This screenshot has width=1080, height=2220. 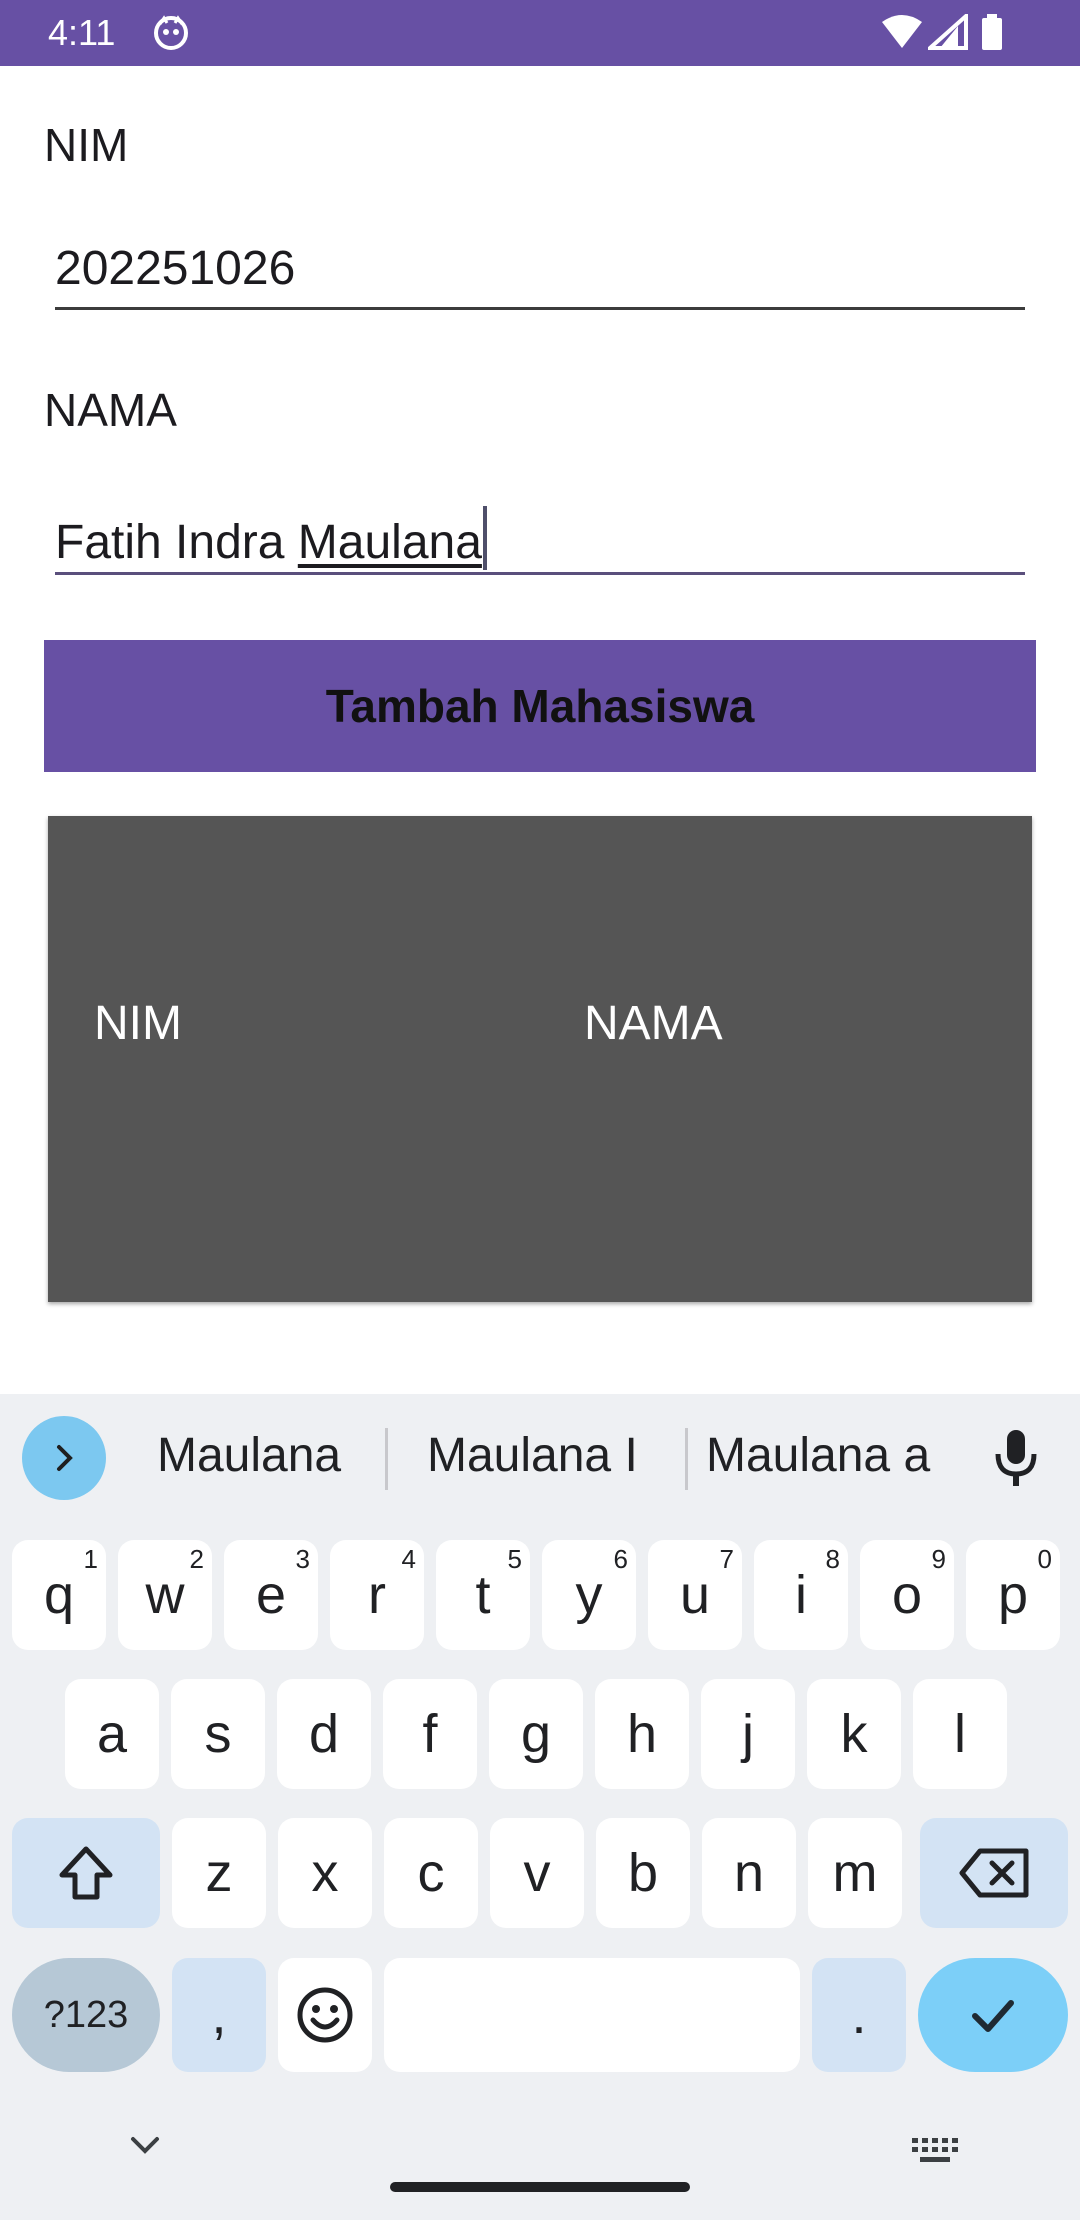 I want to click on key-v: v, so click(x=537, y=1873).